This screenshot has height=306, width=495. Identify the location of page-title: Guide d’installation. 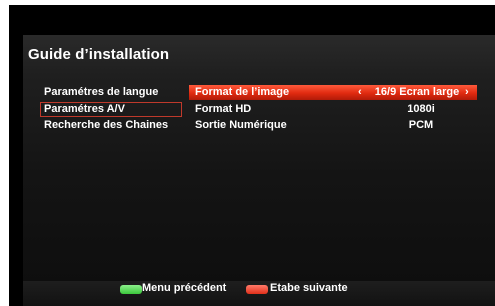
(99, 54).